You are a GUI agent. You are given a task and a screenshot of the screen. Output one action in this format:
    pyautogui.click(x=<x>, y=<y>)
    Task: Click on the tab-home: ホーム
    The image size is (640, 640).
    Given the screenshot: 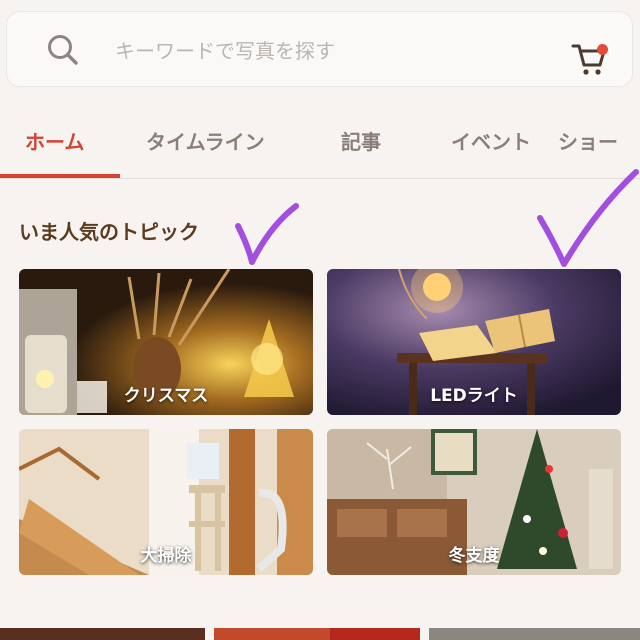 What is the action you would take?
    pyautogui.click(x=54, y=140)
    